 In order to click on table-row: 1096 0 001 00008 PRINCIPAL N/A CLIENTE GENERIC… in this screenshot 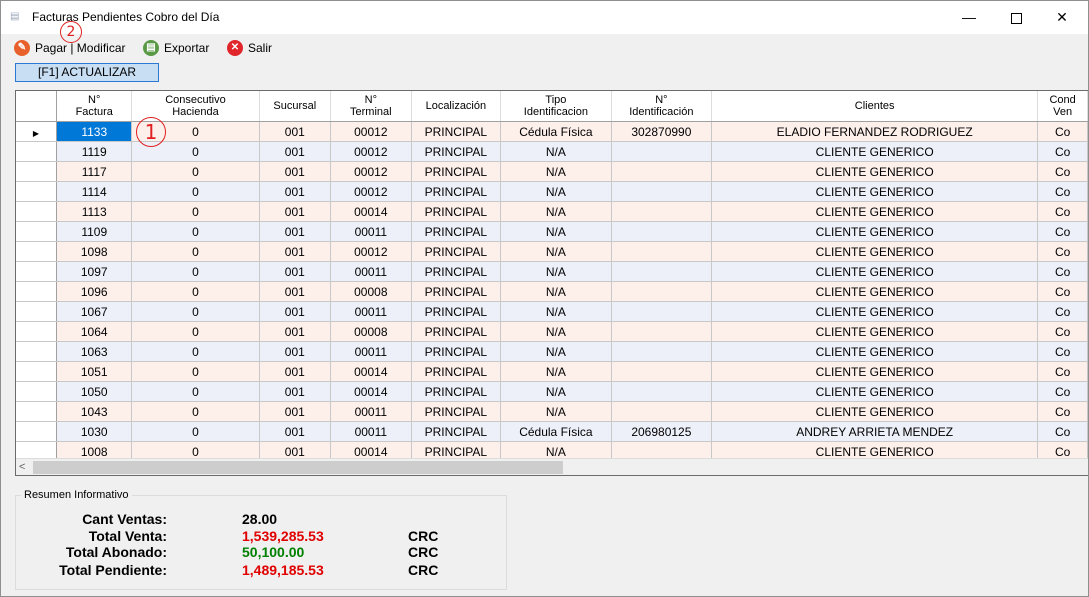, I will do `click(552, 291)`.